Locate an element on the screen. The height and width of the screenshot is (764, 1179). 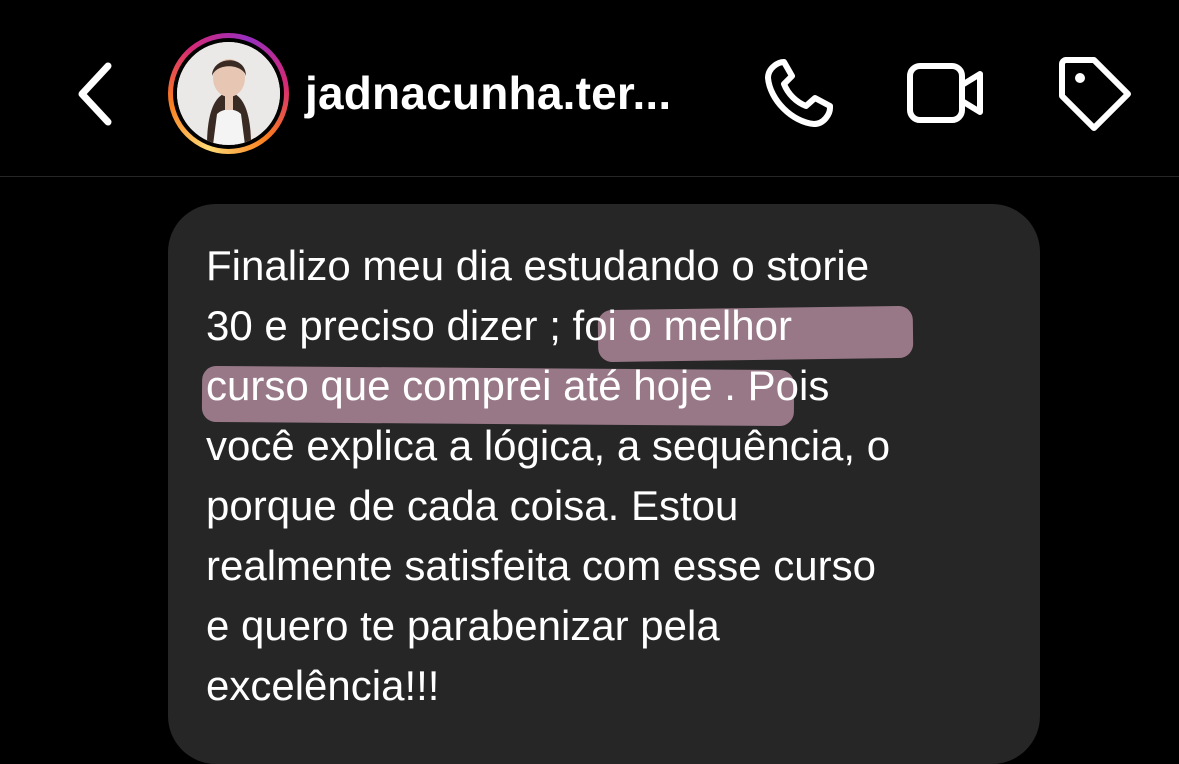
profile-avatar is located at coordinates (228, 93).